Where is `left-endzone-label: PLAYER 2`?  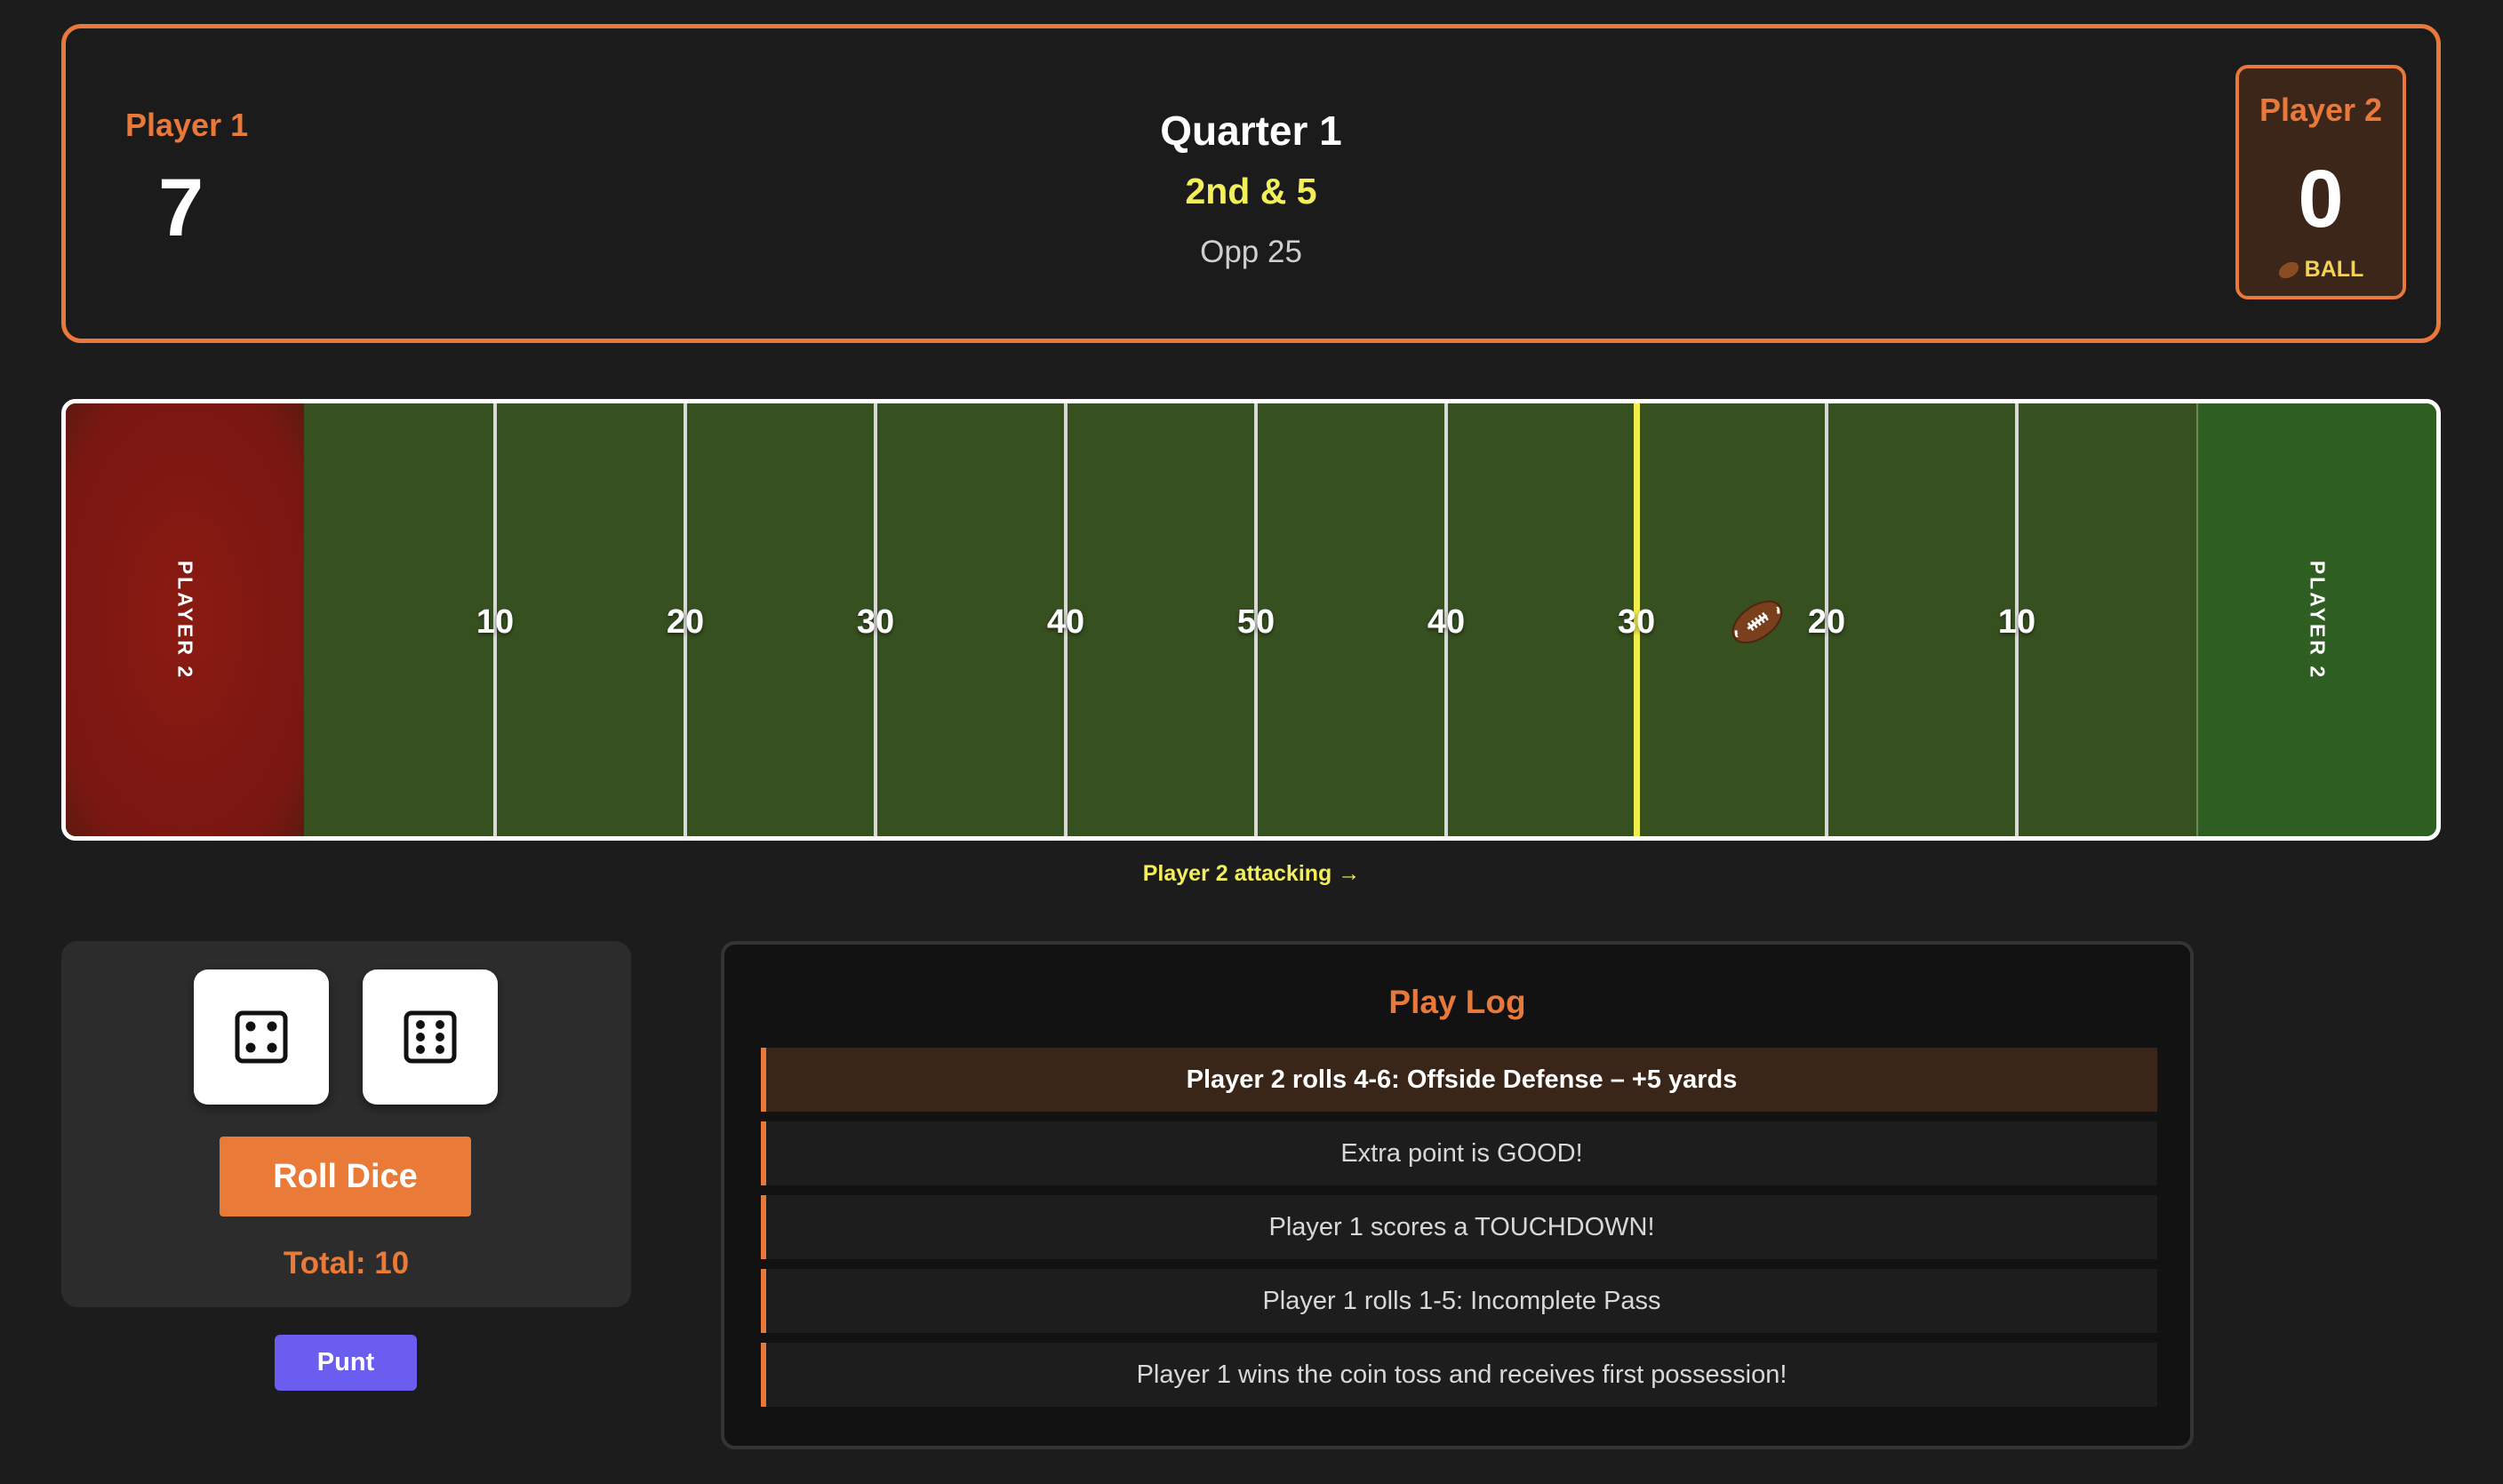 left-endzone-label: PLAYER 2 is located at coordinates (185, 620).